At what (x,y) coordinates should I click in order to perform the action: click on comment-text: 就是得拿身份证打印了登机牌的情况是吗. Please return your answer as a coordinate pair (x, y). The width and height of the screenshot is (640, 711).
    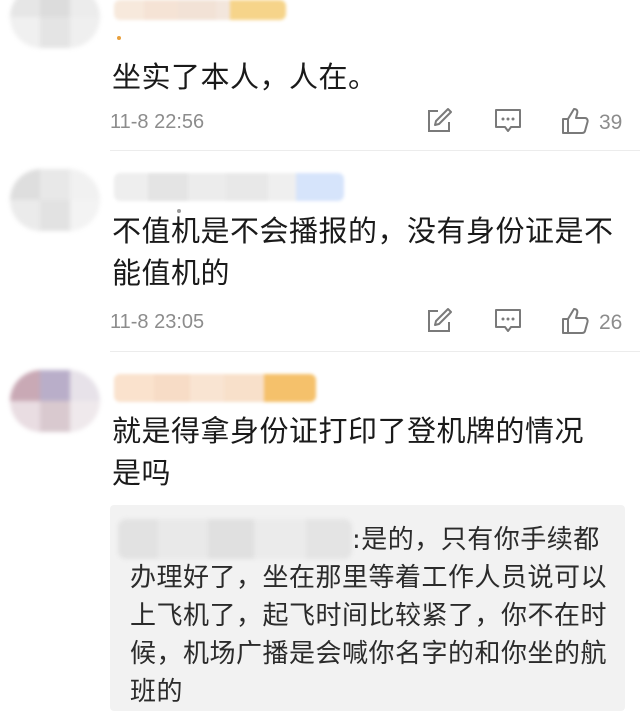
    Looking at the image, I should click on (348, 452).